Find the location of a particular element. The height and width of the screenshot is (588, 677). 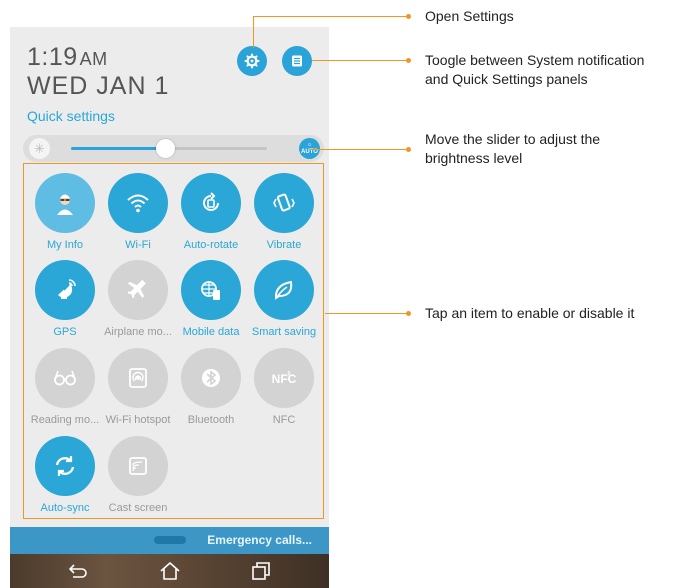

callout-settings-hline is located at coordinates (330, 16).